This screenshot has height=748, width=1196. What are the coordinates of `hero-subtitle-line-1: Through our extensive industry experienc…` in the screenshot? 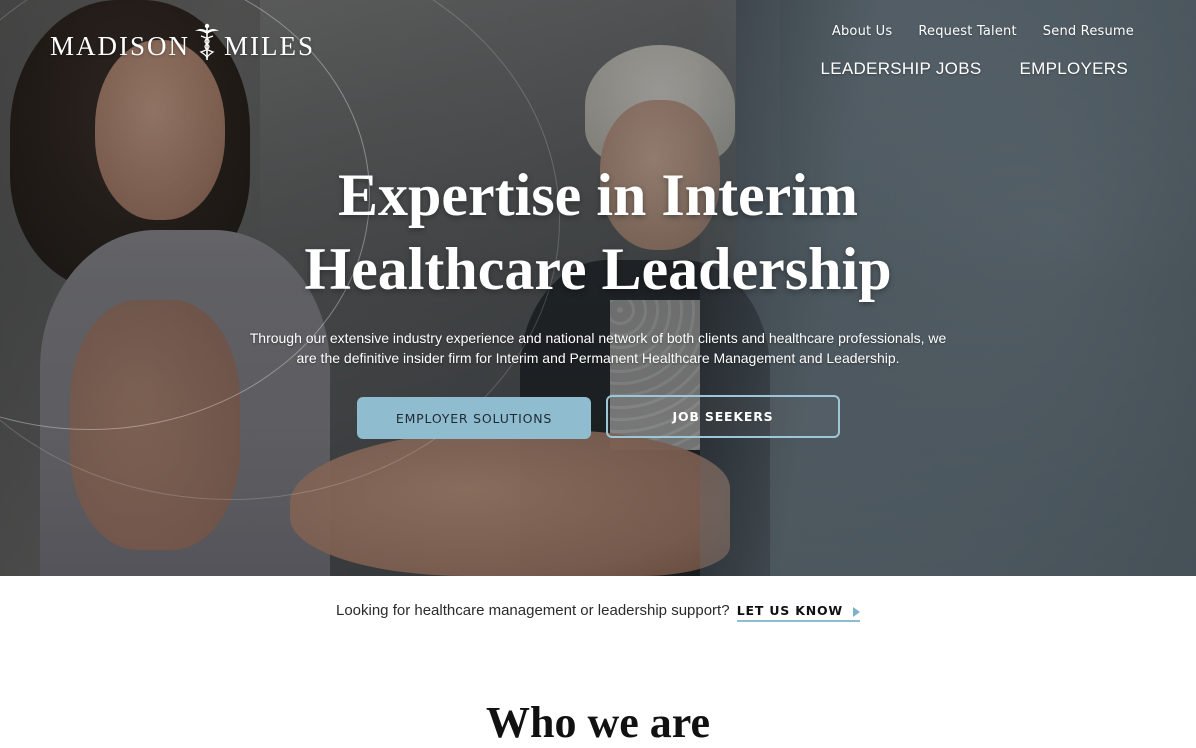 It's located at (598, 338).